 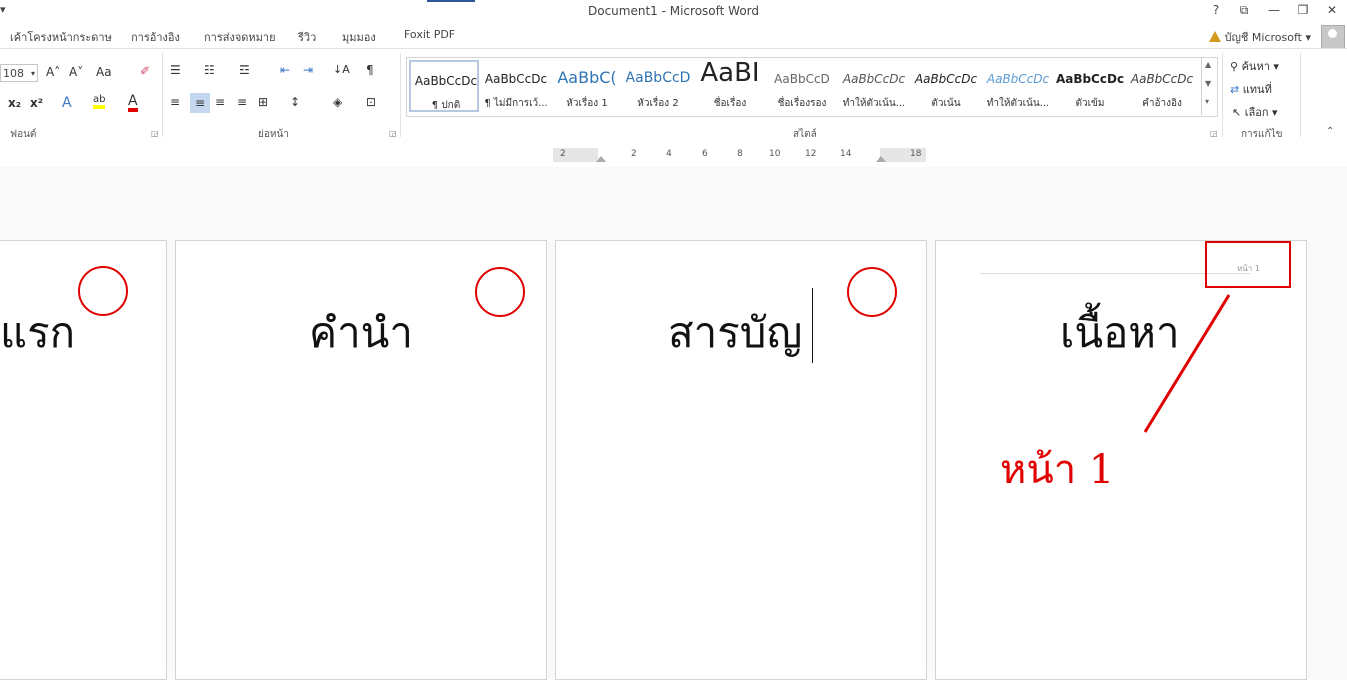 What do you see at coordinates (1057, 470) in the screenshot?
I see `annotation-text: หน้า 1` at bounding box center [1057, 470].